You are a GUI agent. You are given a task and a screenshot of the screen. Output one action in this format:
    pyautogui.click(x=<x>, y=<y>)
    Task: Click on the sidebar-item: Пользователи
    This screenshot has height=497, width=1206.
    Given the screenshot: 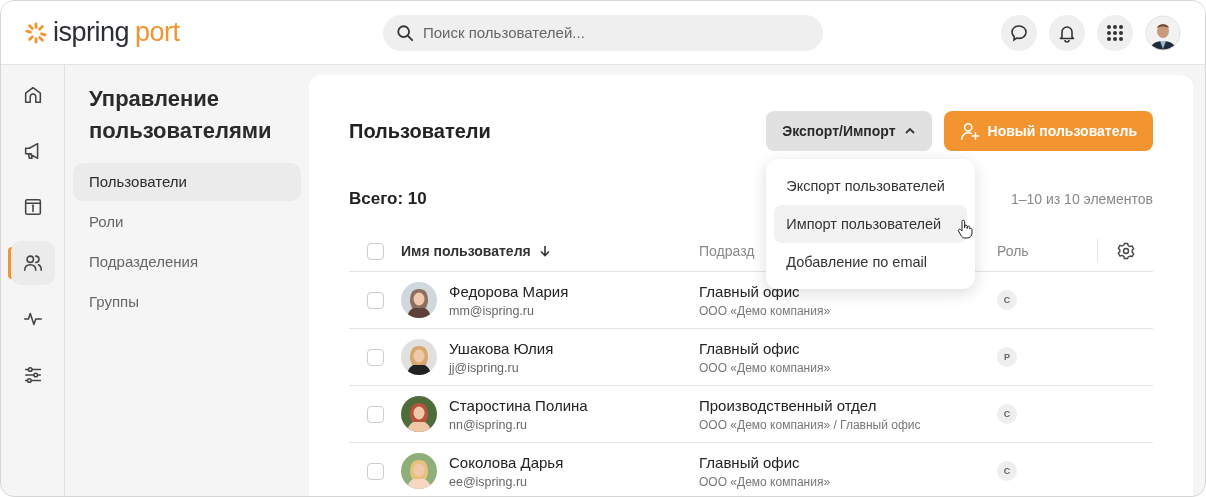 What is the action you would take?
    pyautogui.click(x=187, y=182)
    